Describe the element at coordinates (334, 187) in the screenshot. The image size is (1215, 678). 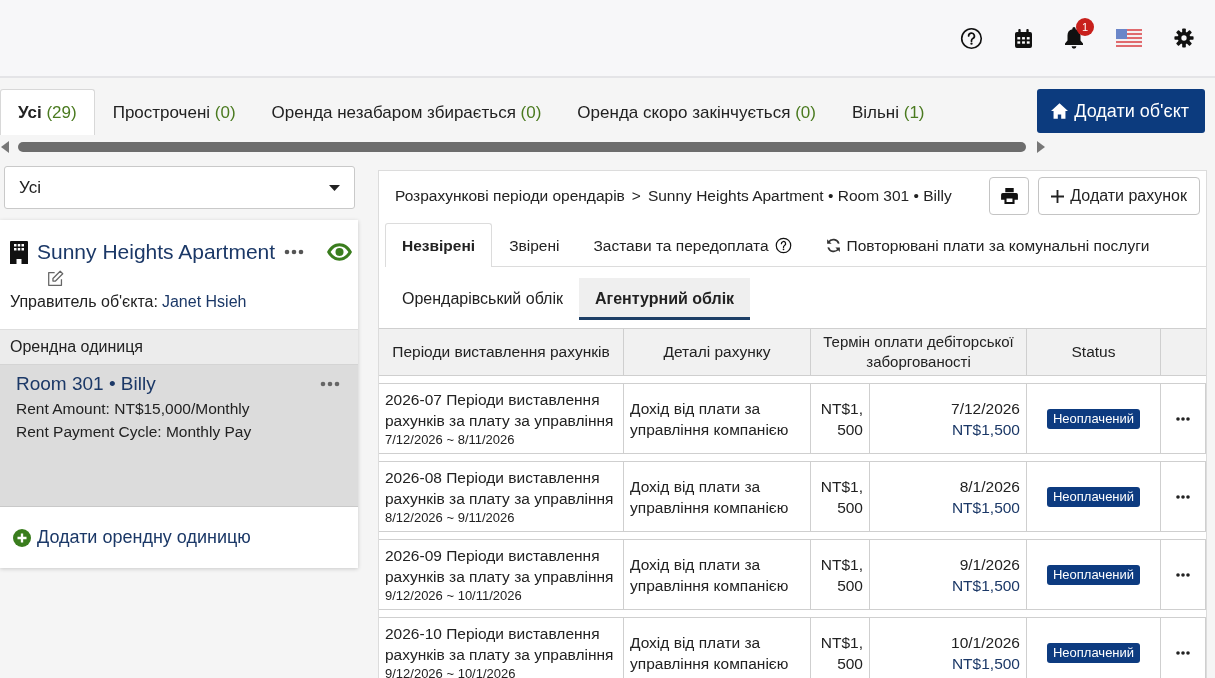
I see `caret-down-icon` at that location.